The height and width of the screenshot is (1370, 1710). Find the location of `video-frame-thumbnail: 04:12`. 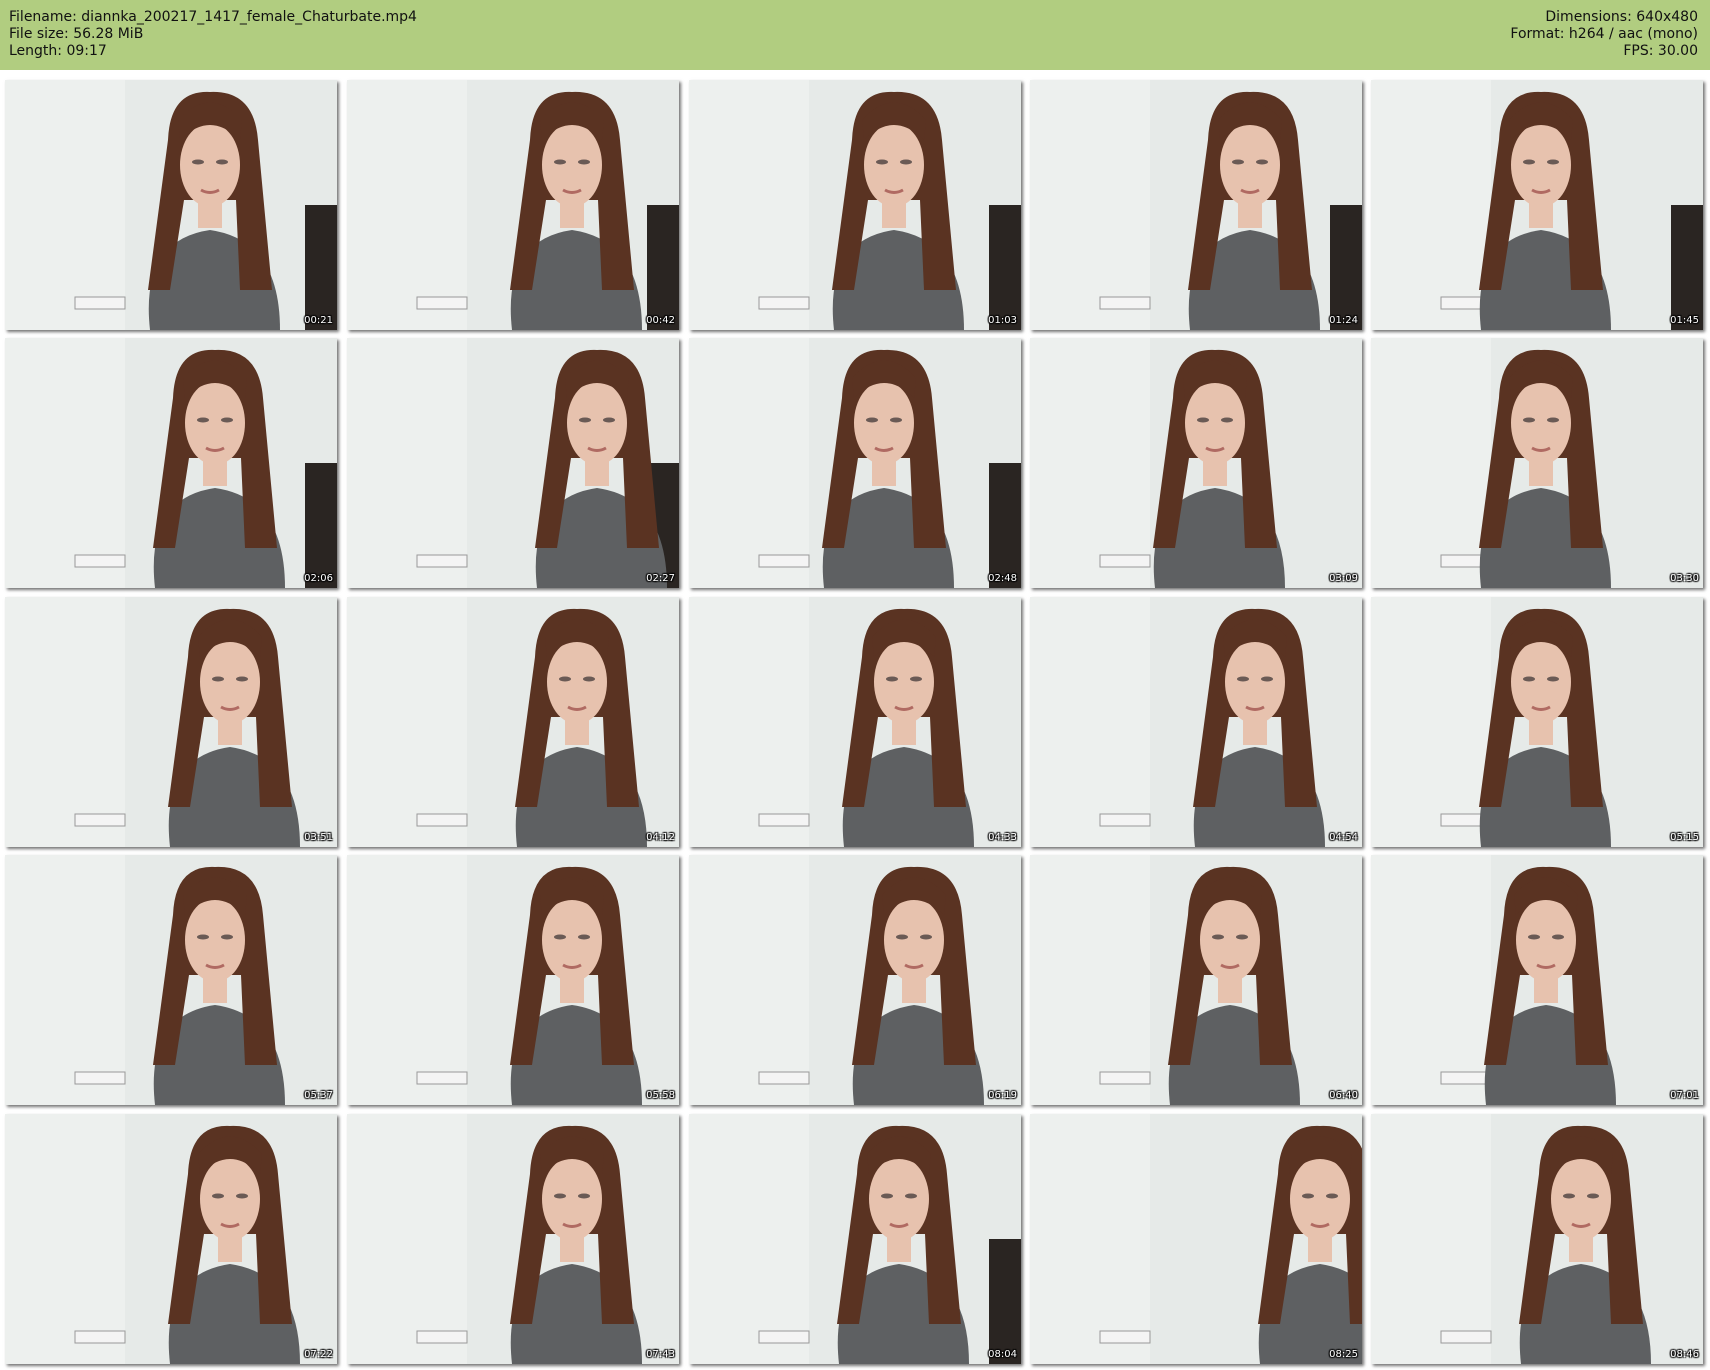

video-frame-thumbnail: 04:12 is located at coordinates (513, 722).